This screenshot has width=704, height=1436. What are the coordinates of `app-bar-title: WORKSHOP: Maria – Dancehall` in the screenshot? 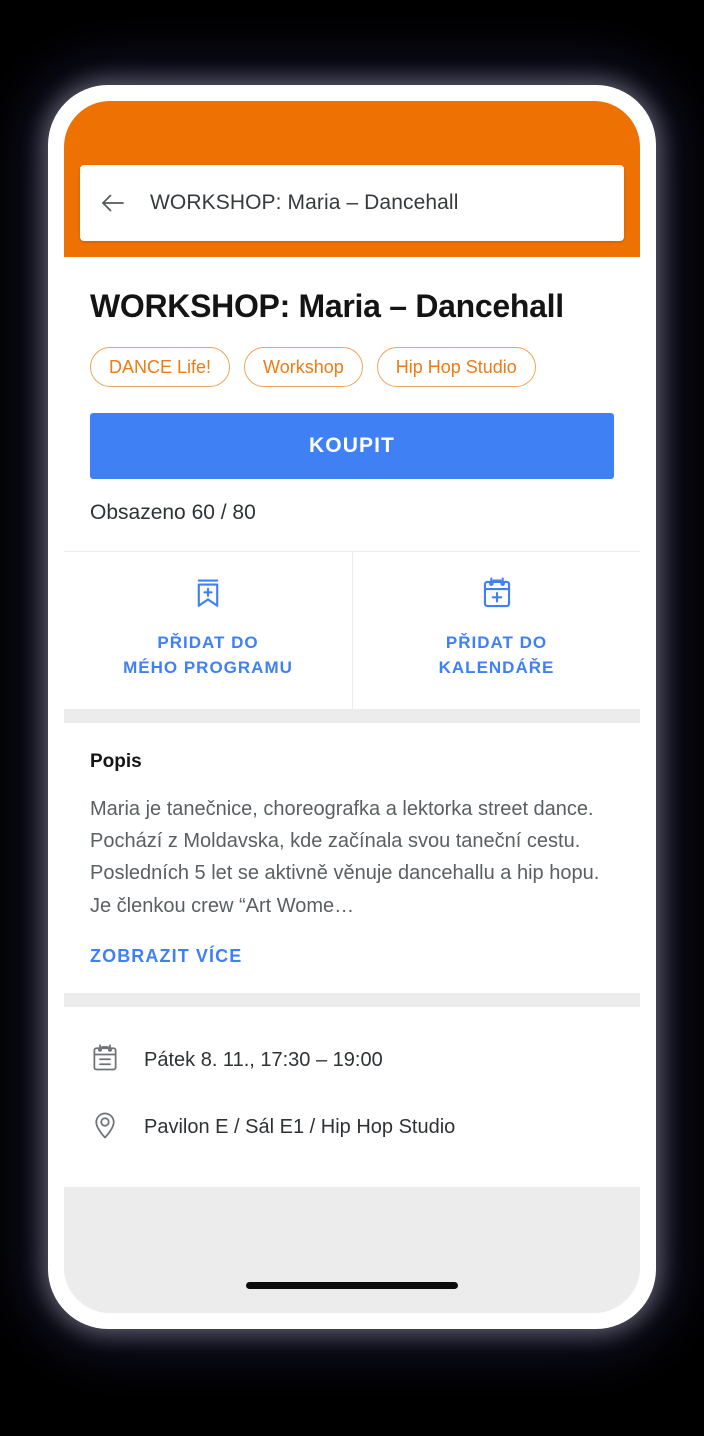 It's located at (304, 202).